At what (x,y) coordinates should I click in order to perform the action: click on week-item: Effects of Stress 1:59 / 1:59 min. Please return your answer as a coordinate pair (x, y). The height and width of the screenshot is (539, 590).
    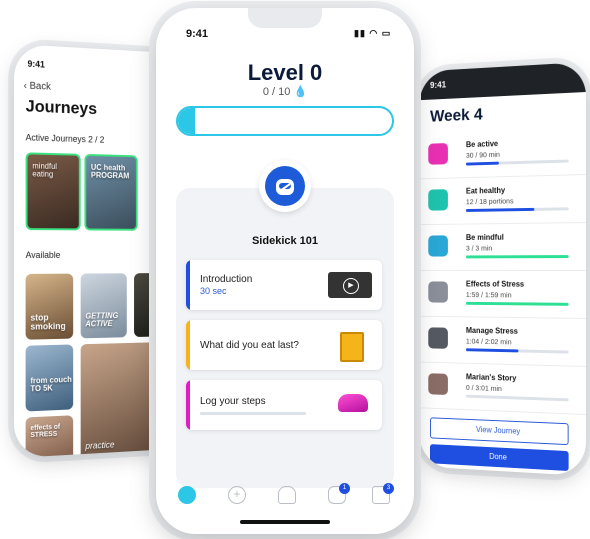
    Looking at the image, I should click on (502, 294).